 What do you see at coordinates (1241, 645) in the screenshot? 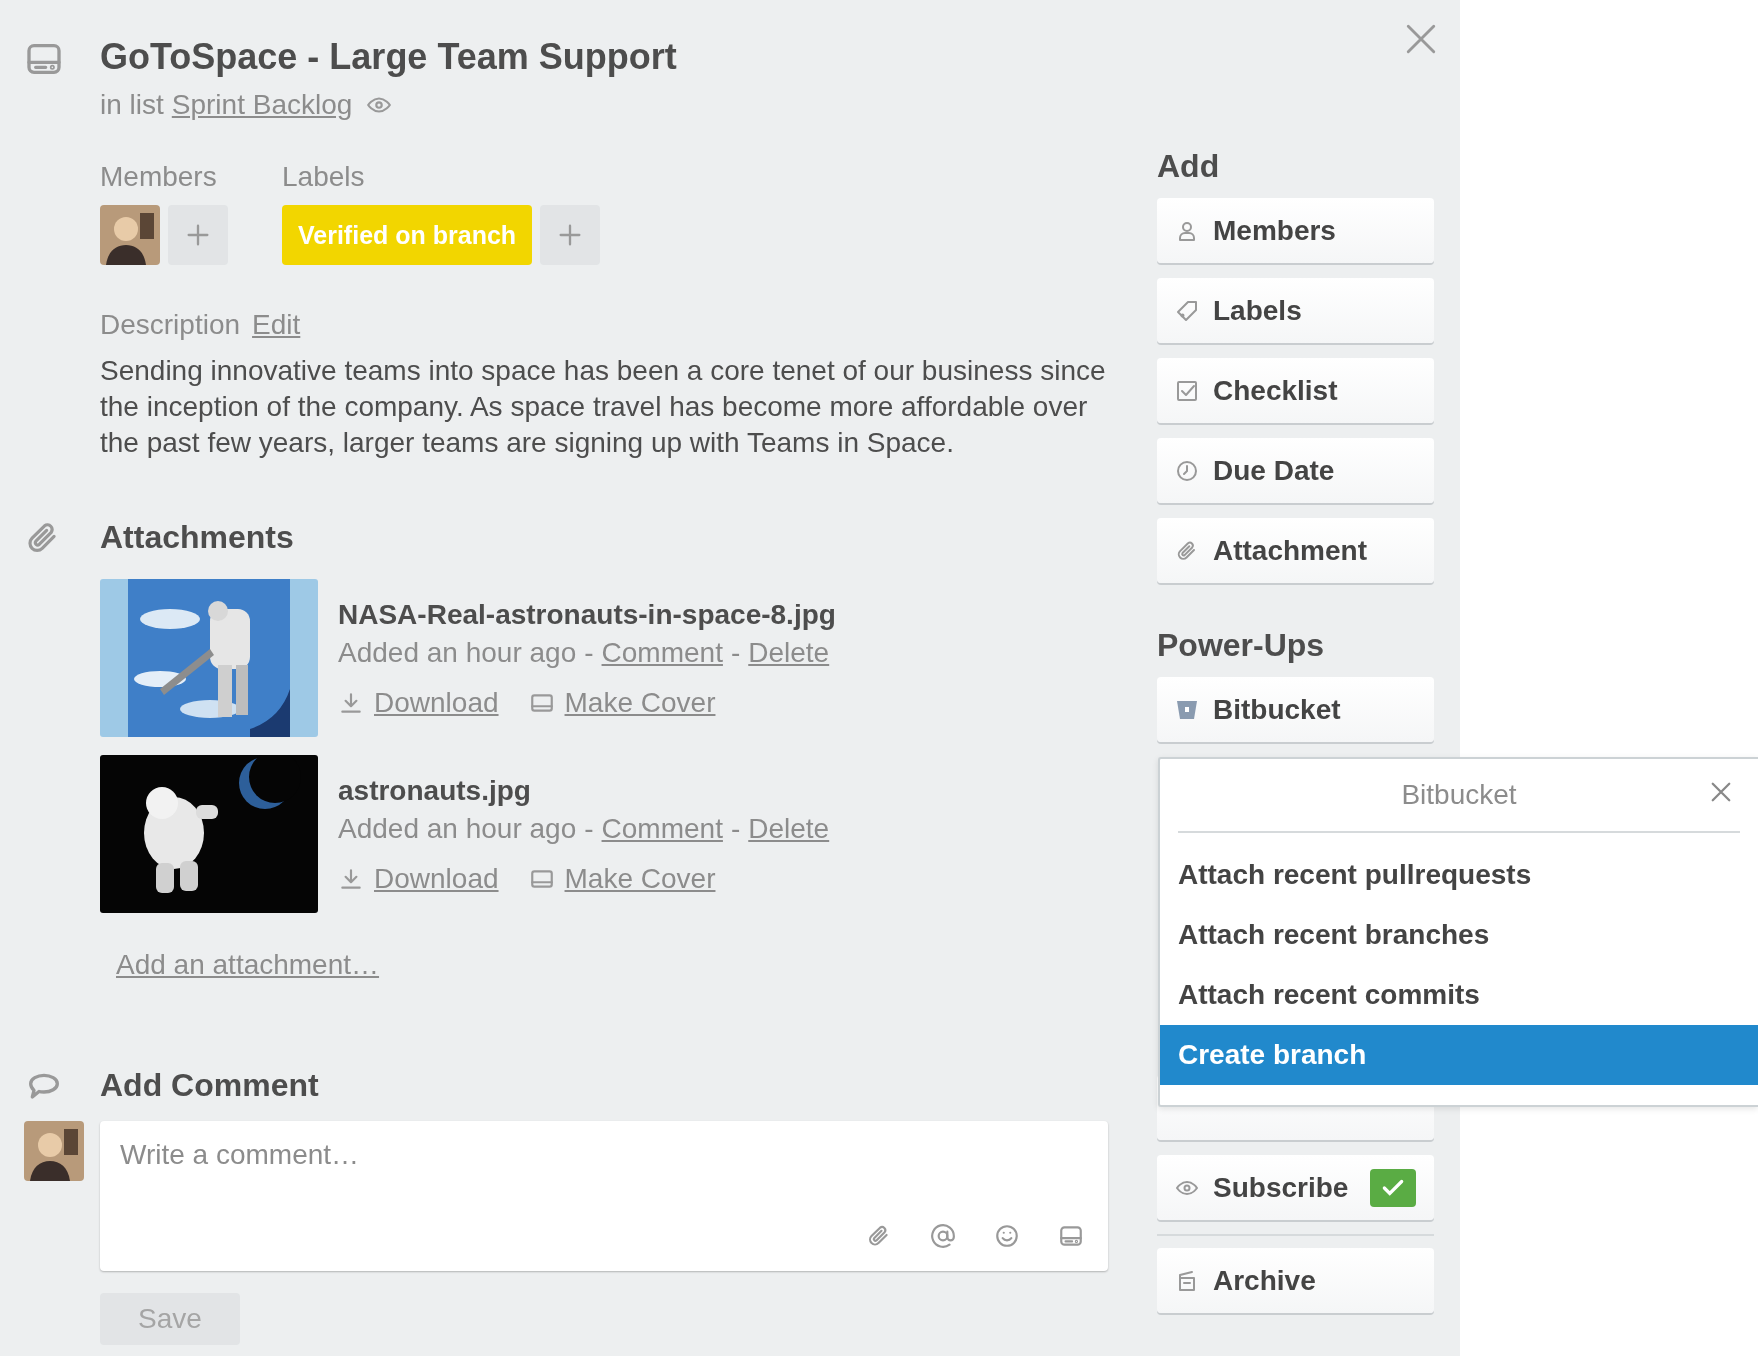
I see `power-ups-heading: Power-Ups` at bounding box center [1241, 645].